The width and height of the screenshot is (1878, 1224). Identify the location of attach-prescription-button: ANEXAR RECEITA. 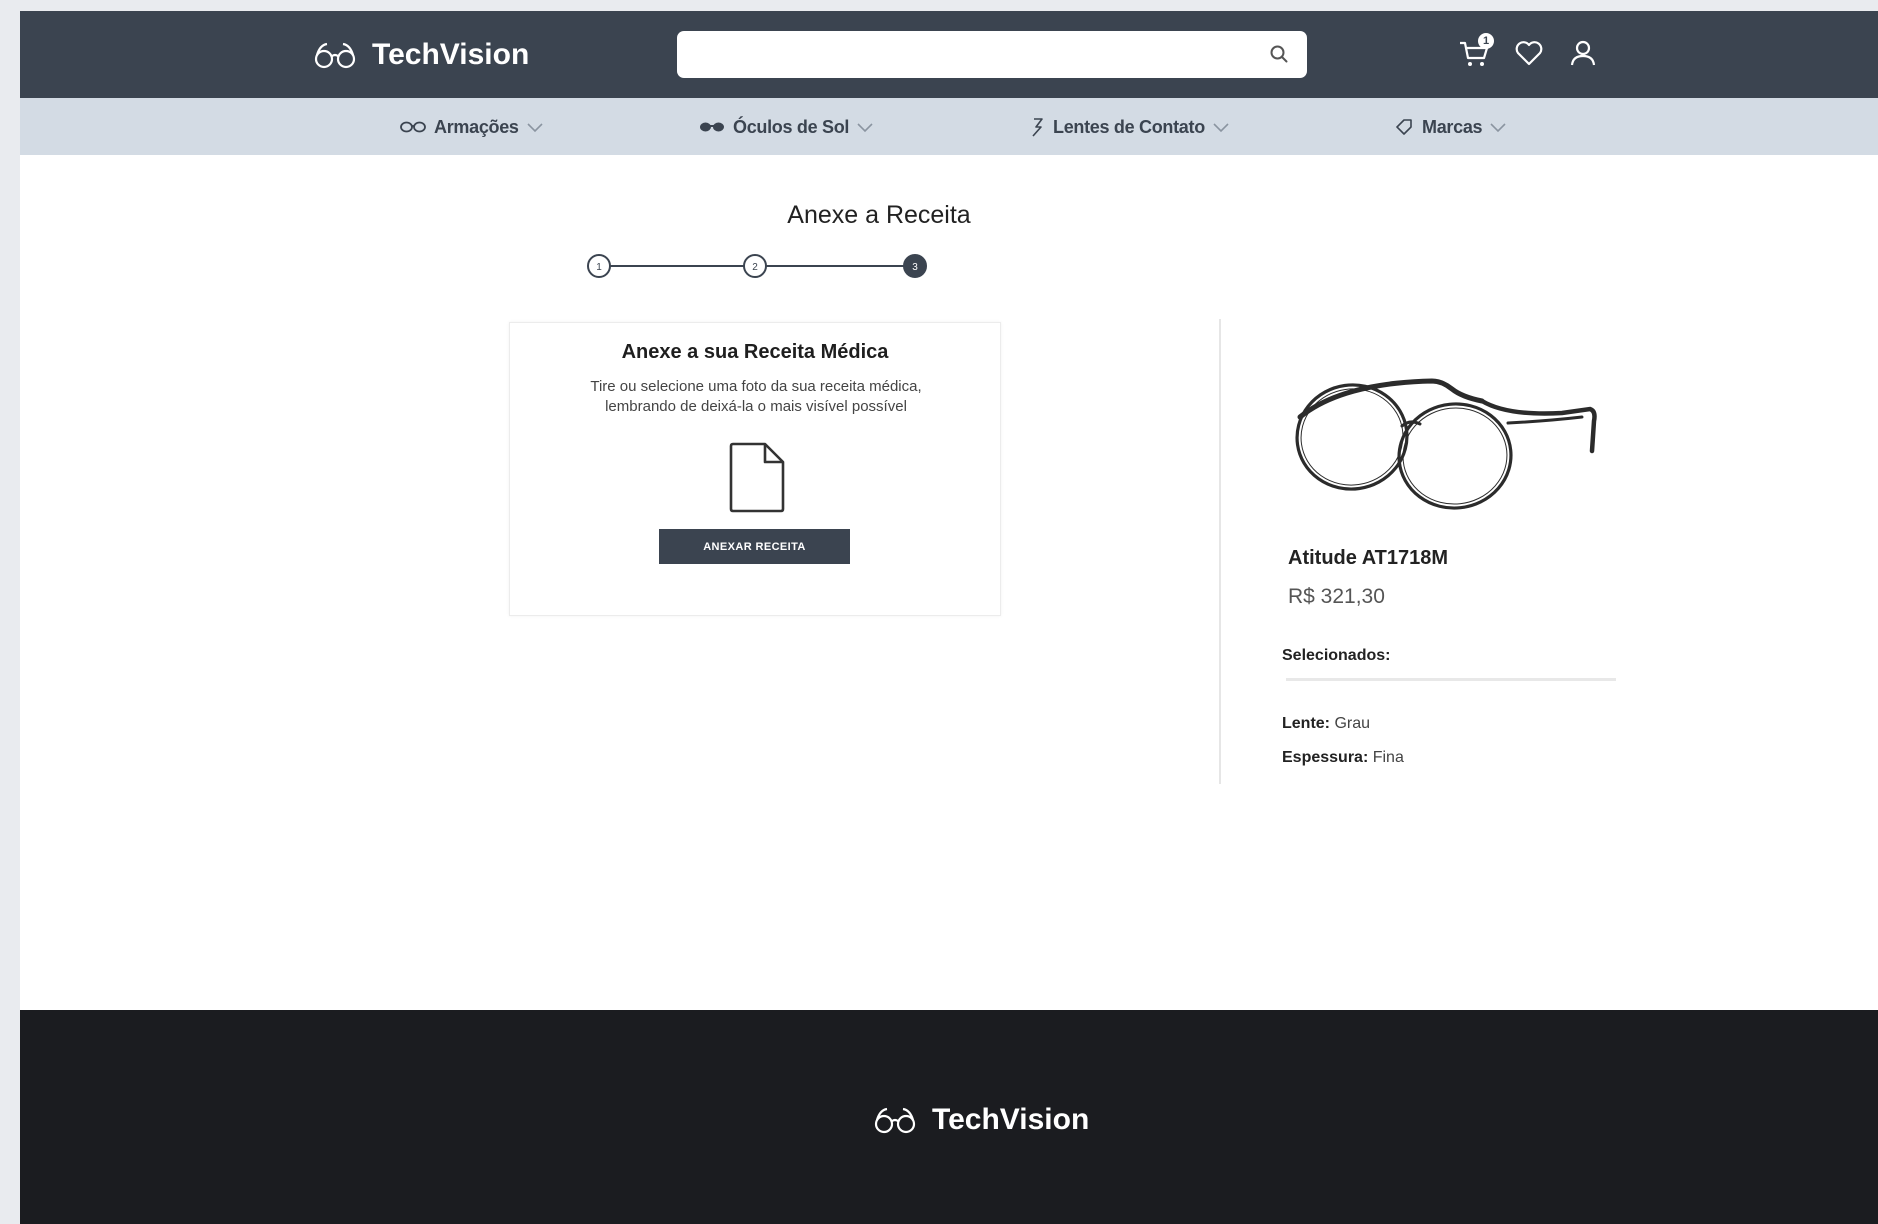
(754, 546).